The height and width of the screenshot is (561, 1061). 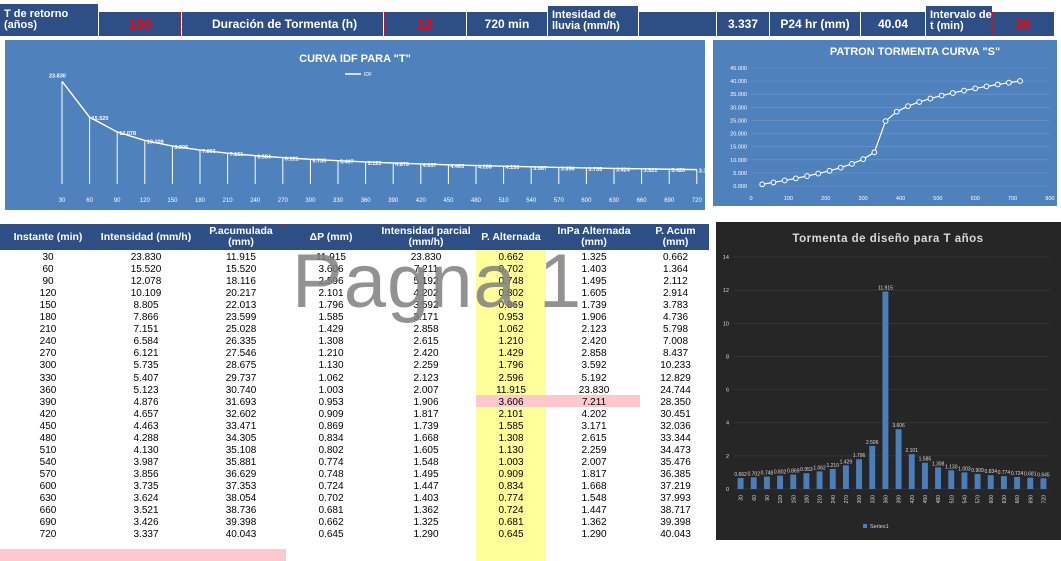 What do you see at coordinates (331, 463) in the screenshot?
I see `cell-deltap: 0.774` at bounding box center [331, 463].